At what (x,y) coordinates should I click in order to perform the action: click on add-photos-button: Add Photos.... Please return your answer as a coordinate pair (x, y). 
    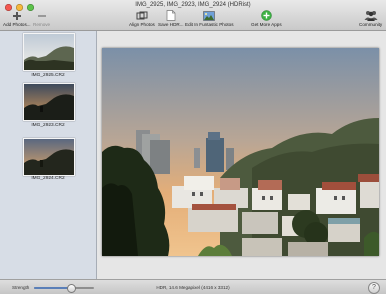
    Looking at the image, I should click on (17, 18).